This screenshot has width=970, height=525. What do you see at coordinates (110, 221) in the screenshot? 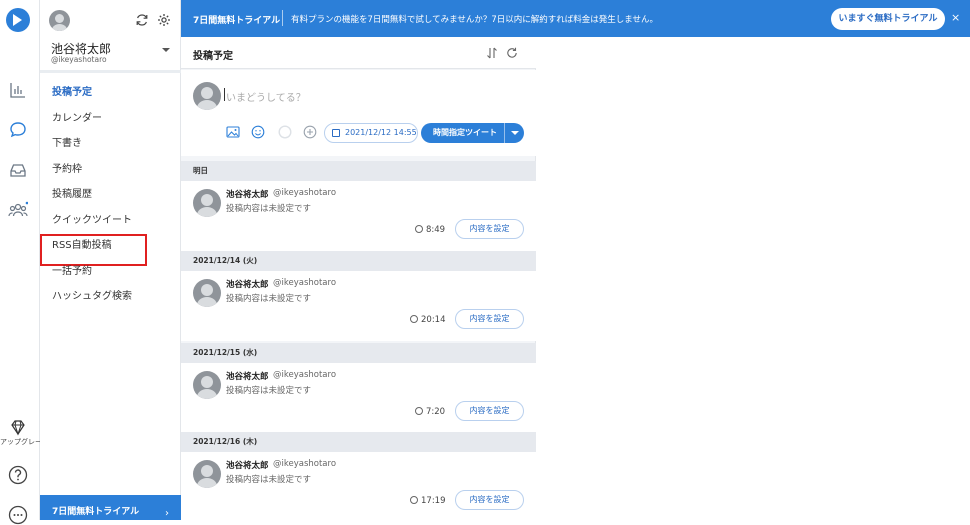
I see `sidebar-item-quick-tweet: クイックツイート` at bounding box center [110, 221].